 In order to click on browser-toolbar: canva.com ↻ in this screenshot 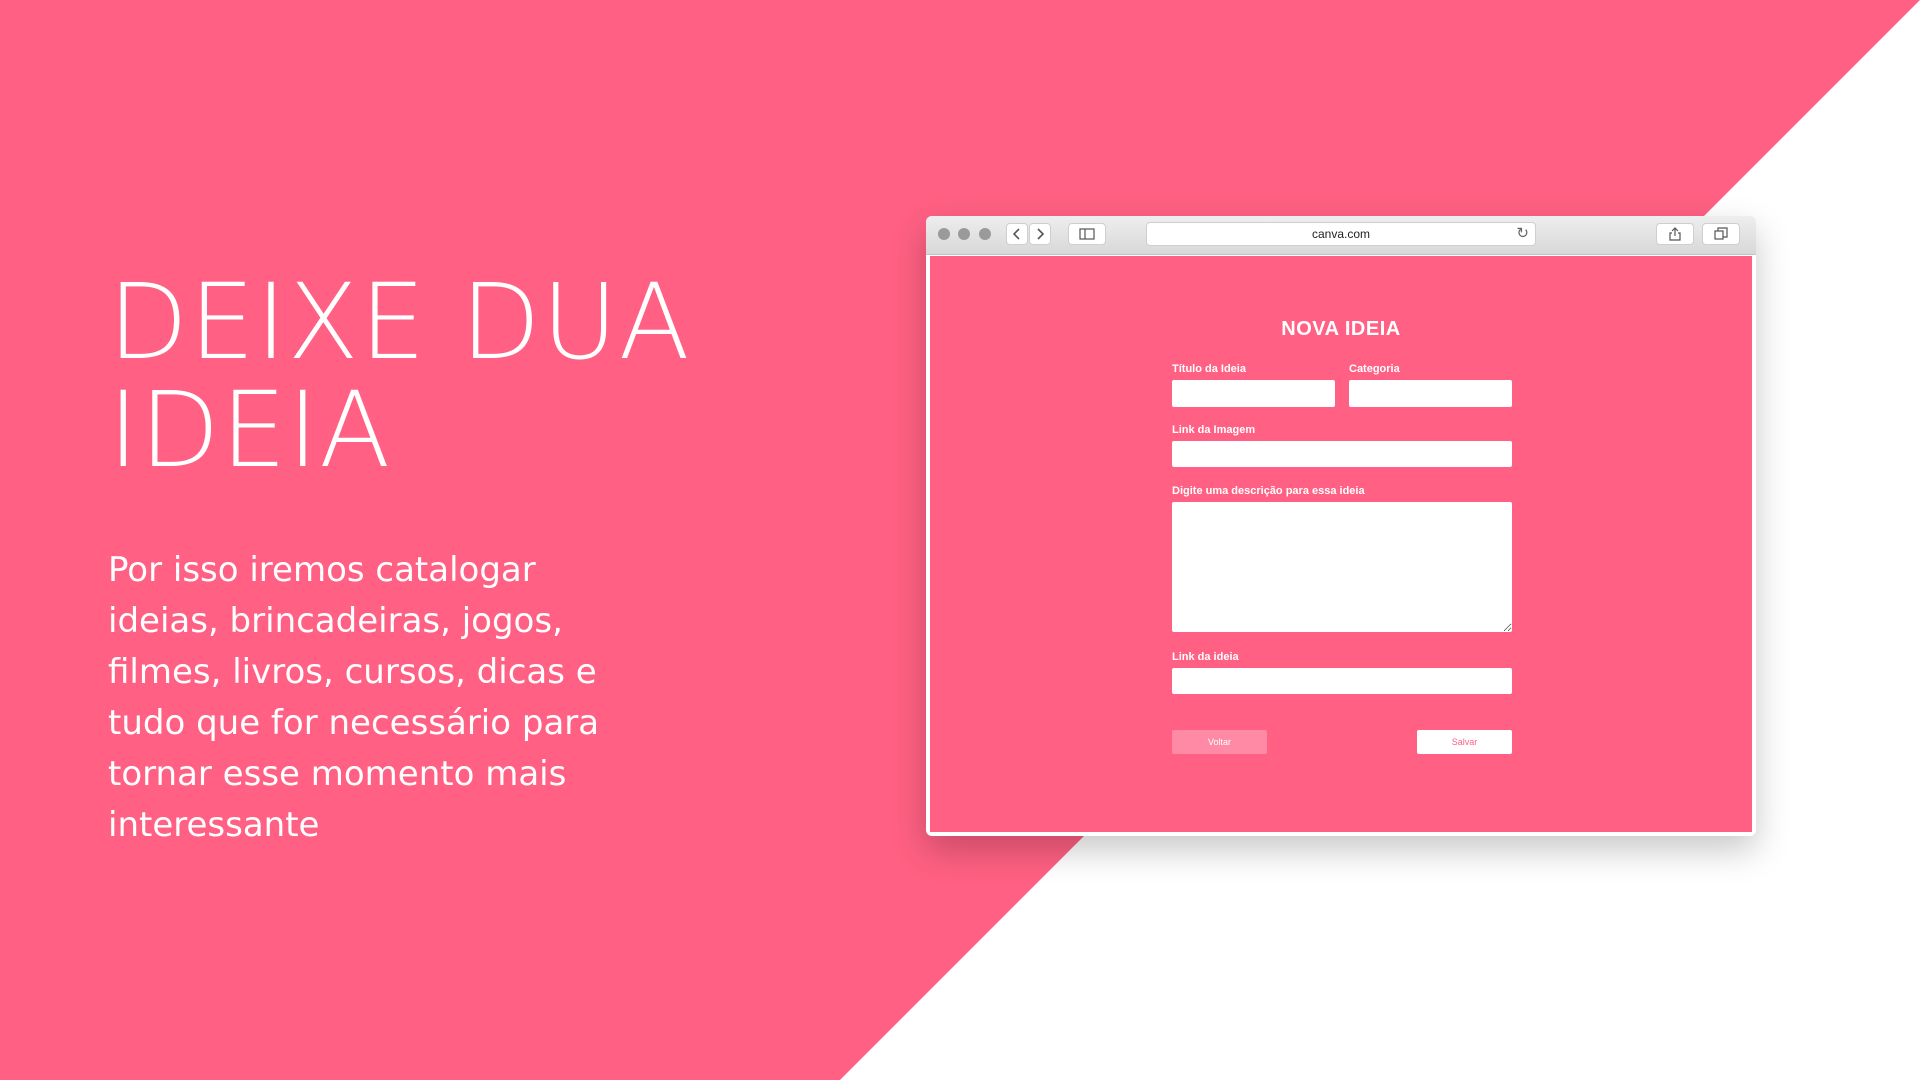, I will do `click(1341, 235)`.